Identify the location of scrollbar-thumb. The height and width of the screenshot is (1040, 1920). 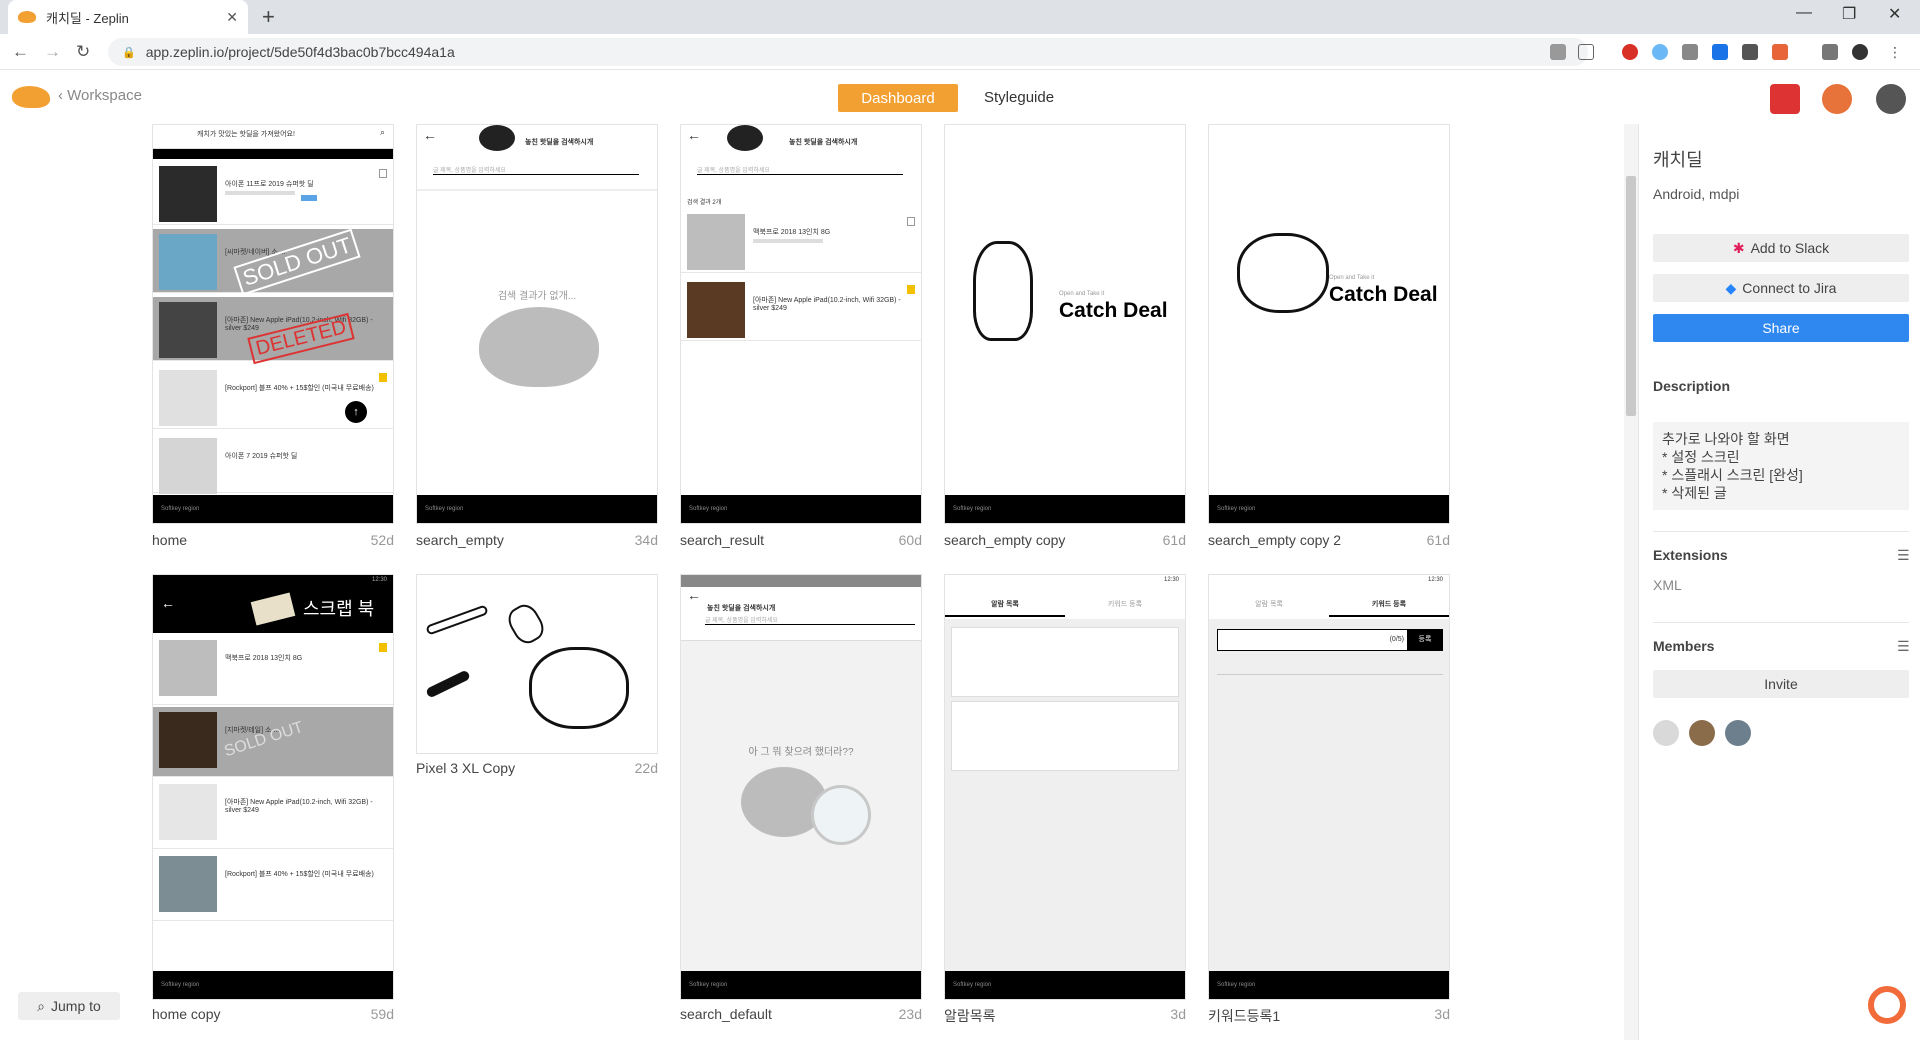
(1631, 296).